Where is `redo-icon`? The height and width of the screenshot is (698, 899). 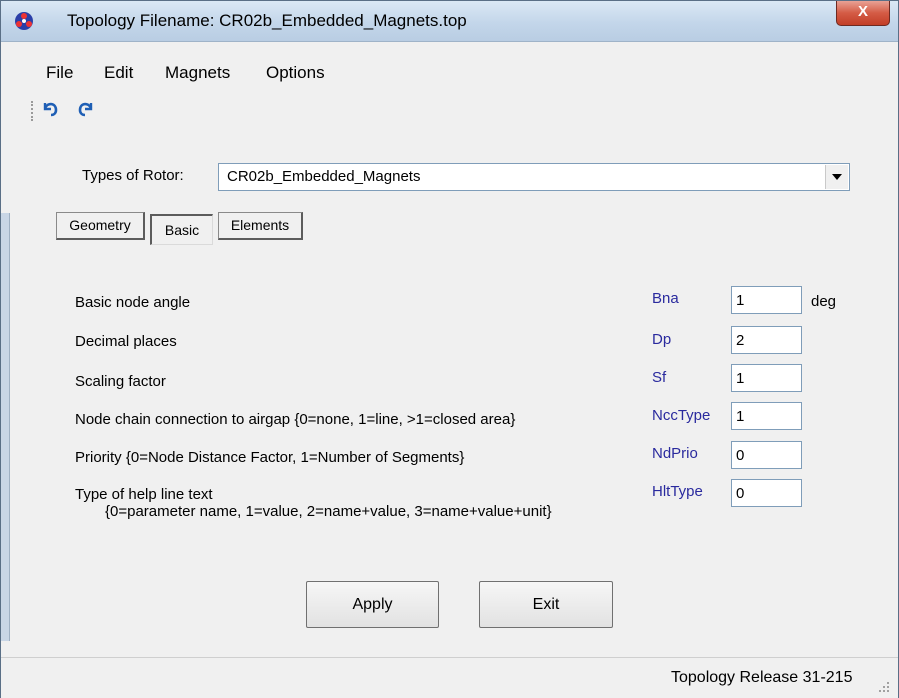
redo-icon is located at coordinates (86, 108).